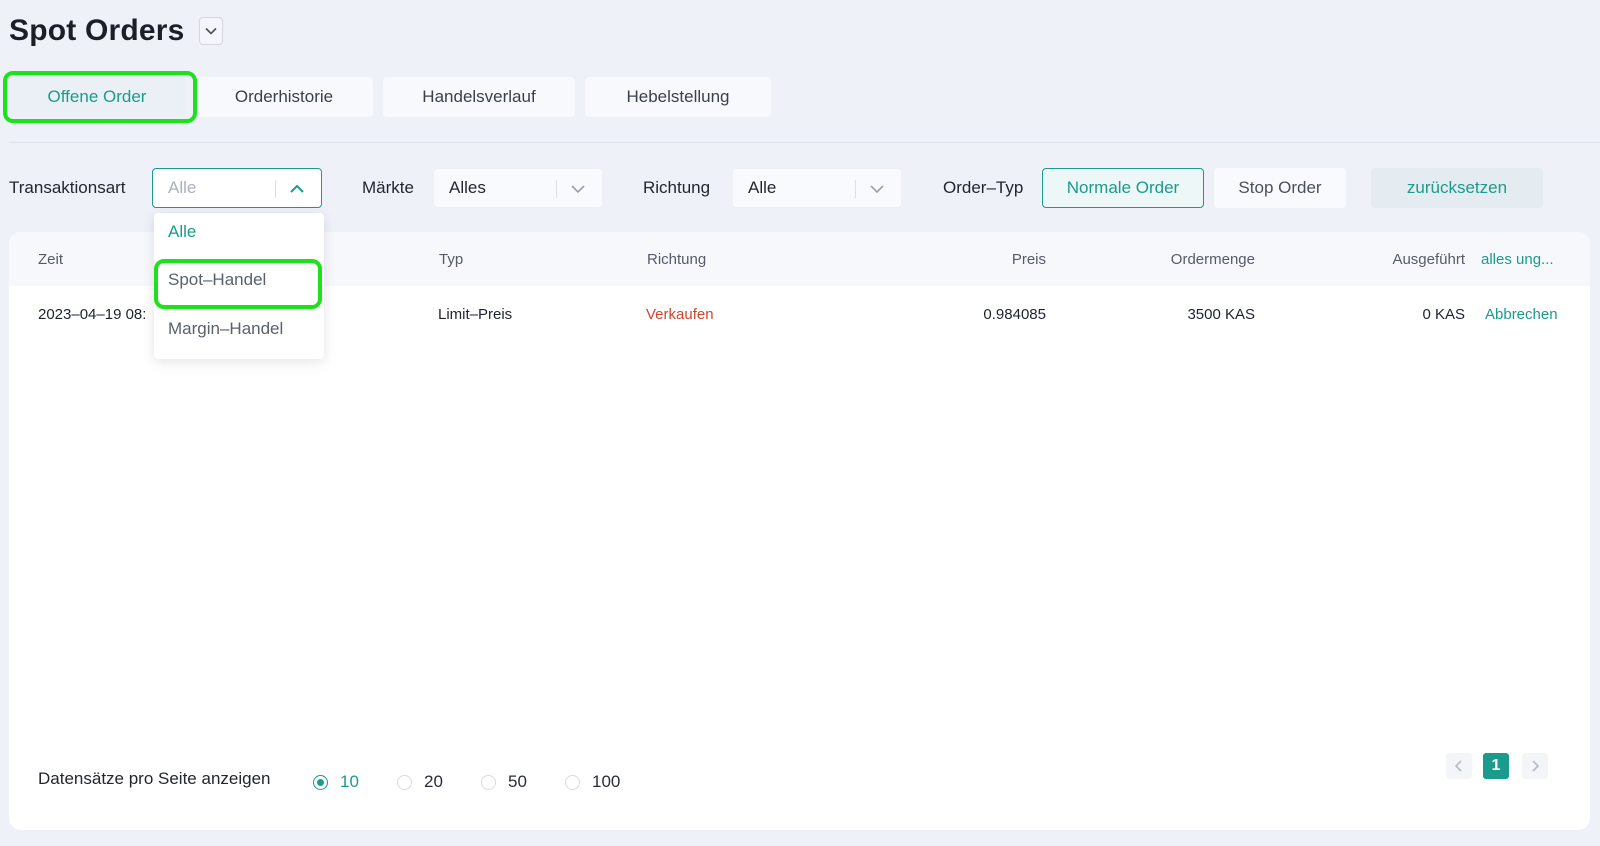  Describe the element at coordinates (433, 781) in the screenshot. I see `page-size-value: 20` at that location.